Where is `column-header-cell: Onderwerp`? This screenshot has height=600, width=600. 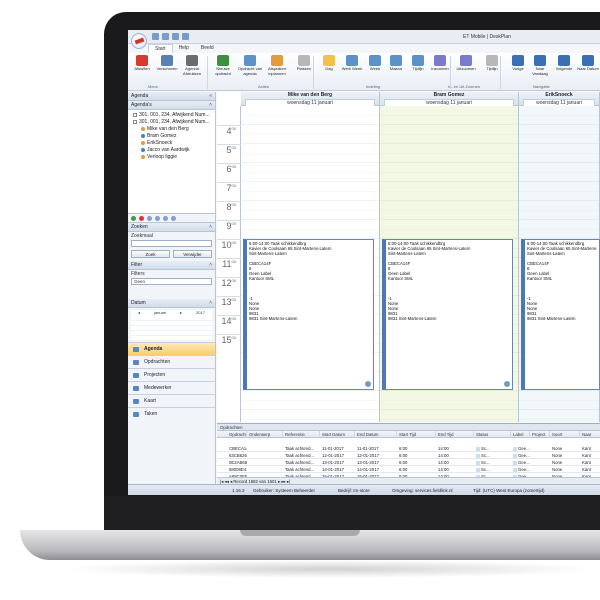
column-header-cell: Onderwerp is located at coordinates (265, 434).